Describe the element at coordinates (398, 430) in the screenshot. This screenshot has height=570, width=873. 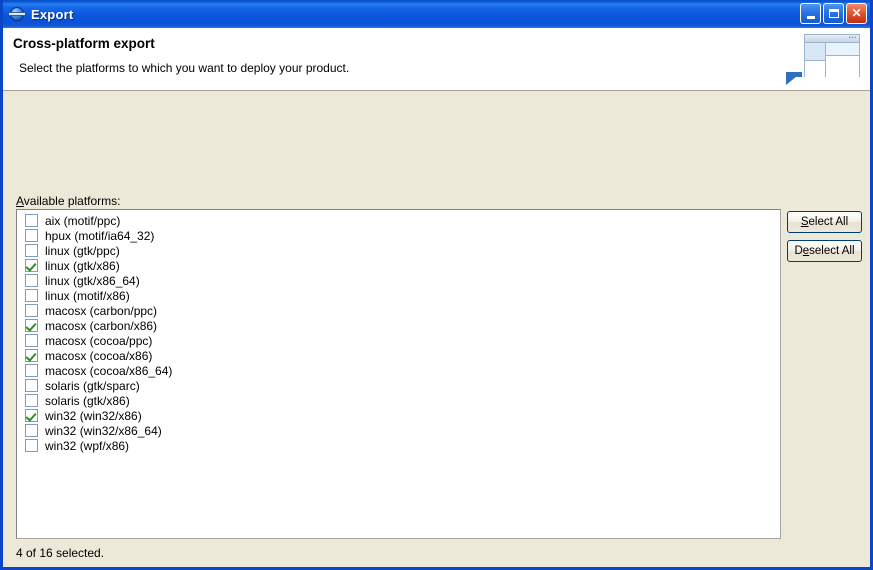
I see `platform-row: win32 (win32/x86_64)` at that location.